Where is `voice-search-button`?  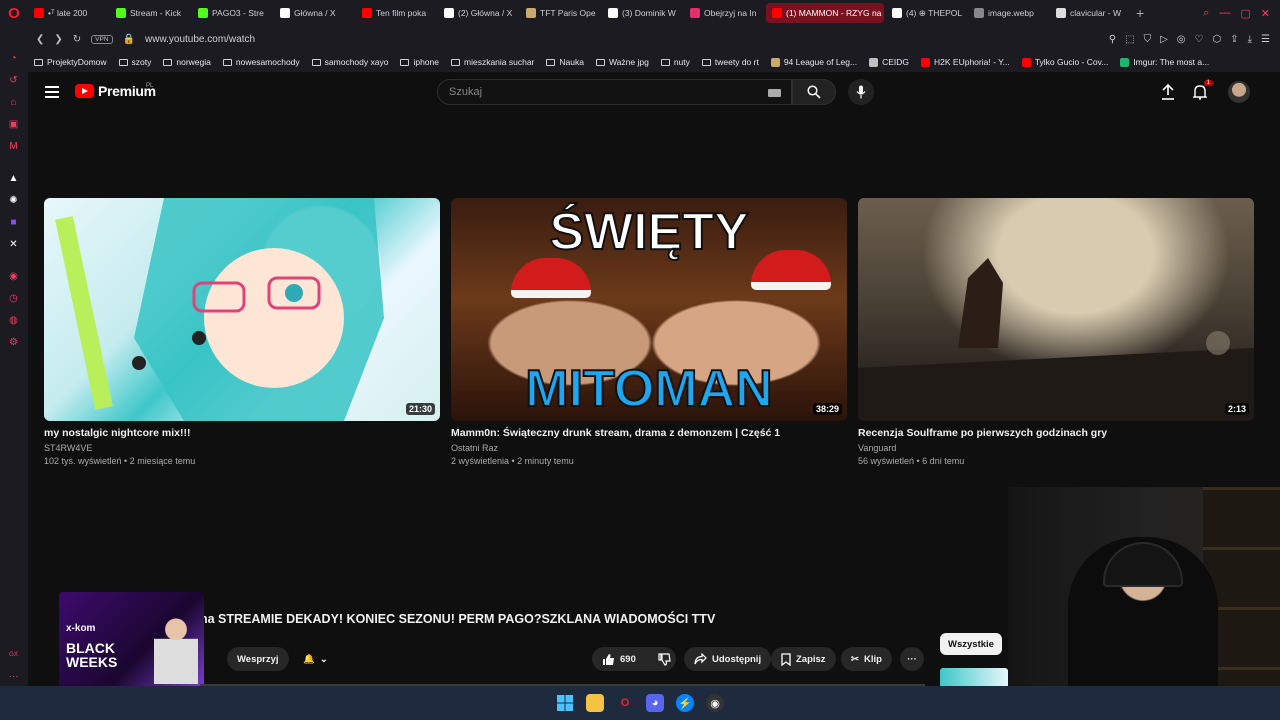 voice-search-button is located at coordinates (861, 92).